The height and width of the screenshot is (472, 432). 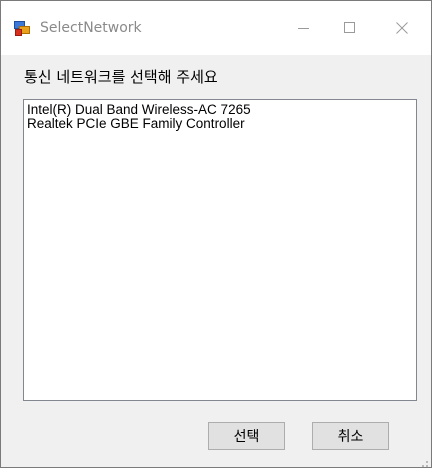 What do you see at coordinates (221, 124) in the screenshot?
I see `list-item: Realtek PCIe GBE Family Controller` at bounding box center [221, 124].